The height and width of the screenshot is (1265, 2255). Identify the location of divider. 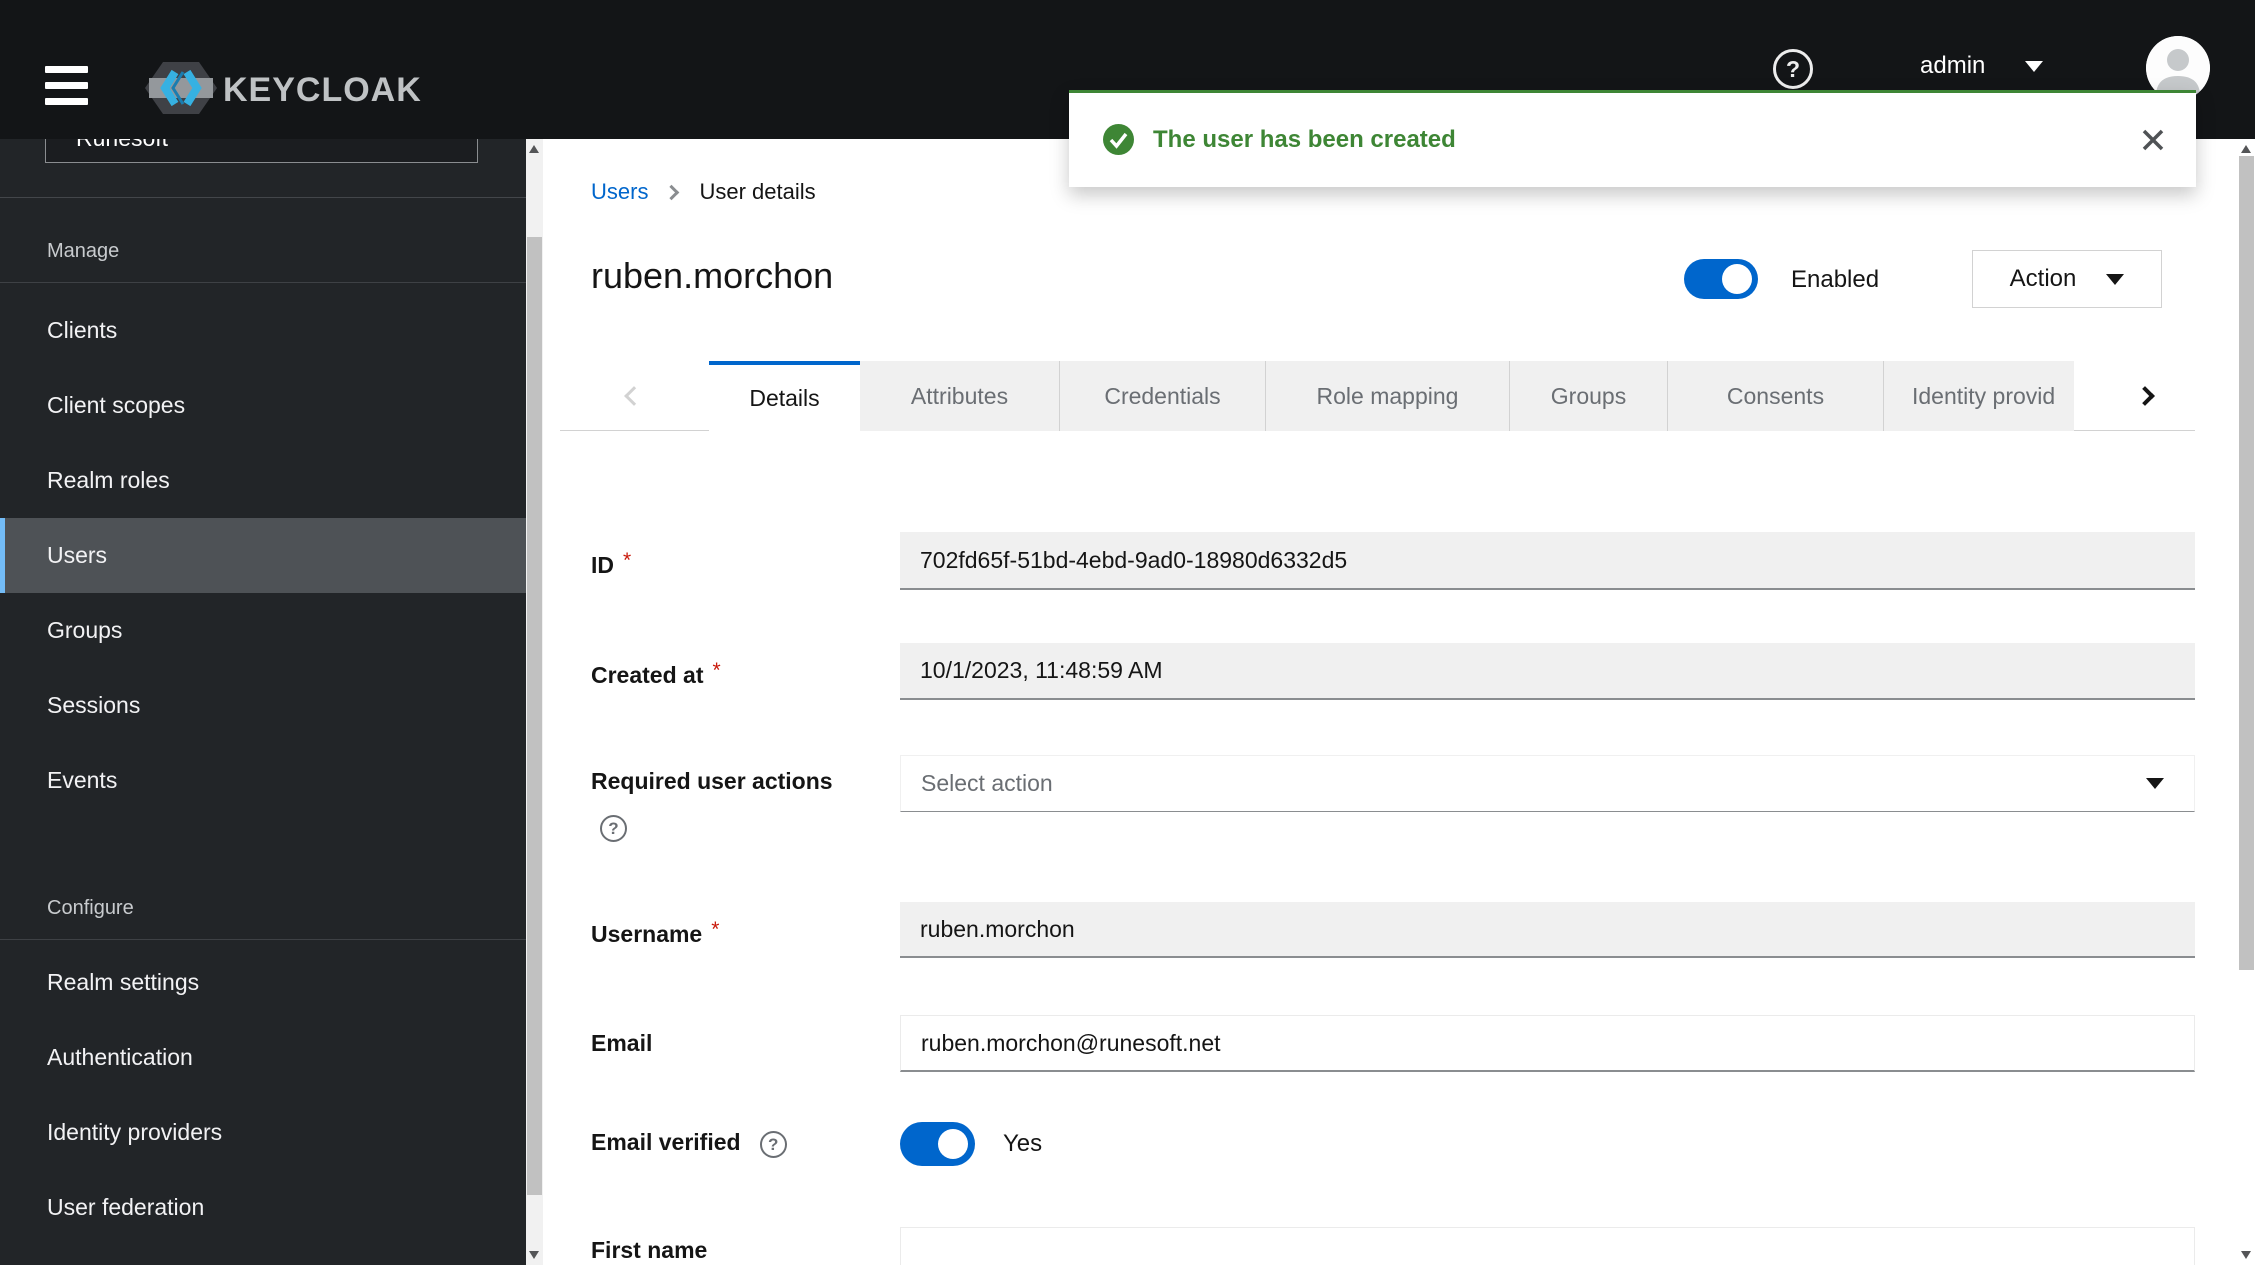
(263, 197).